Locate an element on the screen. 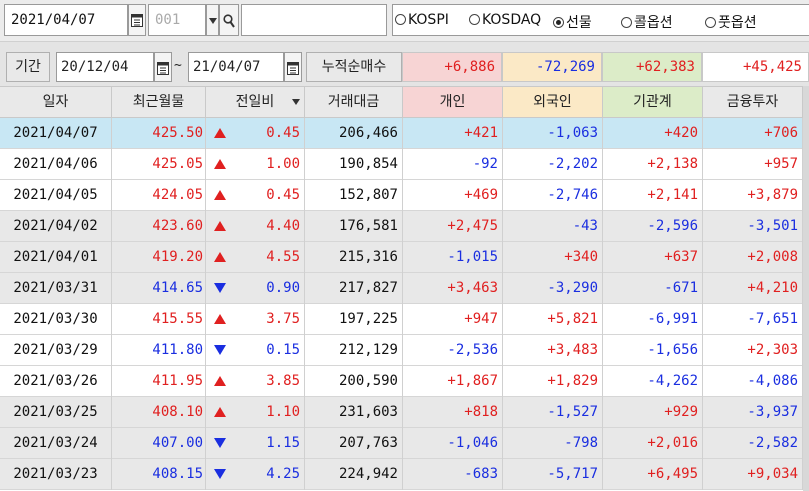 The height and width of the screenshot is (491, 809). cell-price: 407.00 is located at coordinates (159, 443).